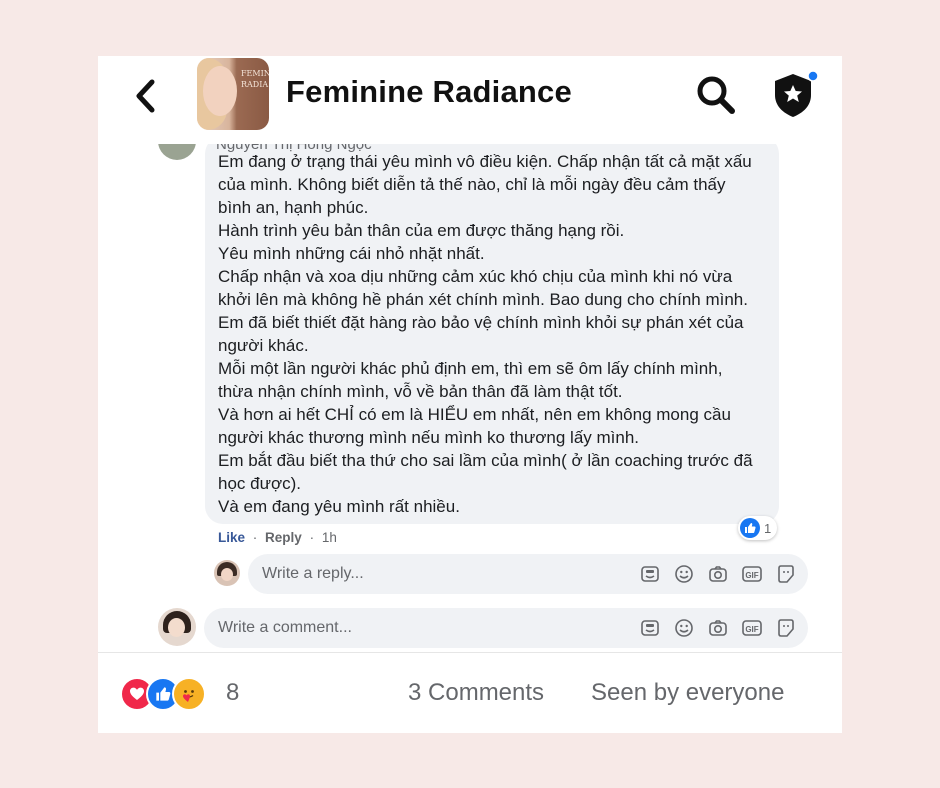  Describe the element at coordinates (768, 528) in the screenshot. I see `comment-reaction-count: 1` at that location.